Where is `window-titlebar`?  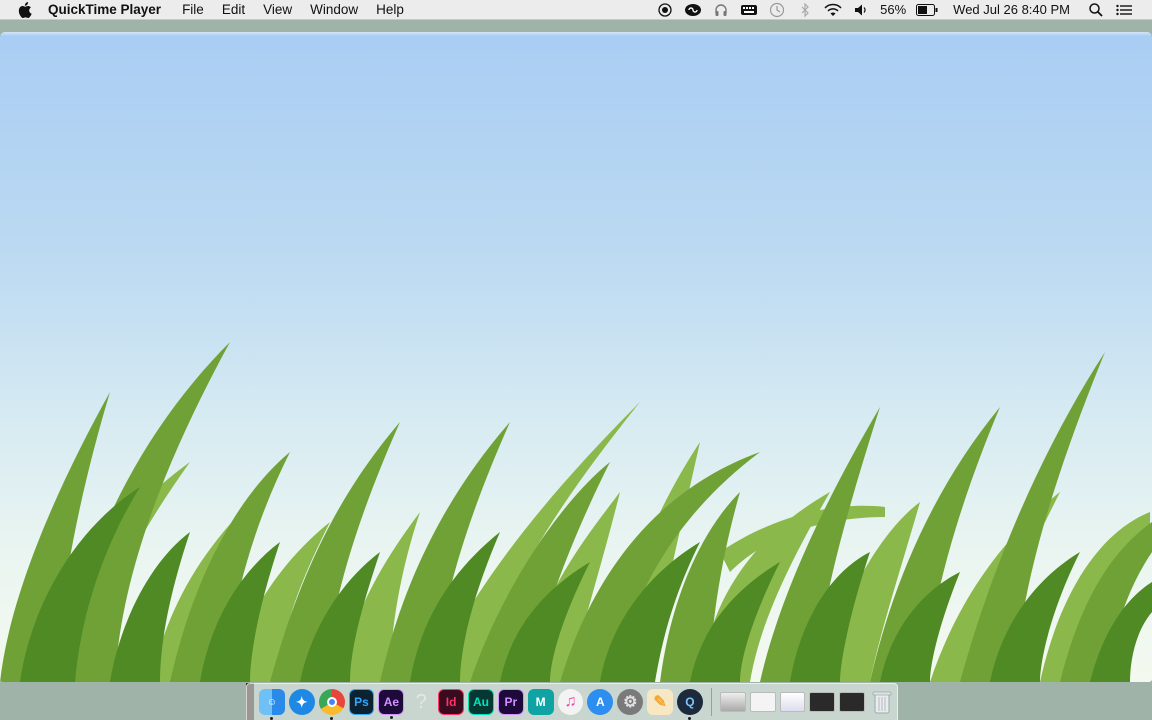
window-titlebar is located at coordinates (576, 34).